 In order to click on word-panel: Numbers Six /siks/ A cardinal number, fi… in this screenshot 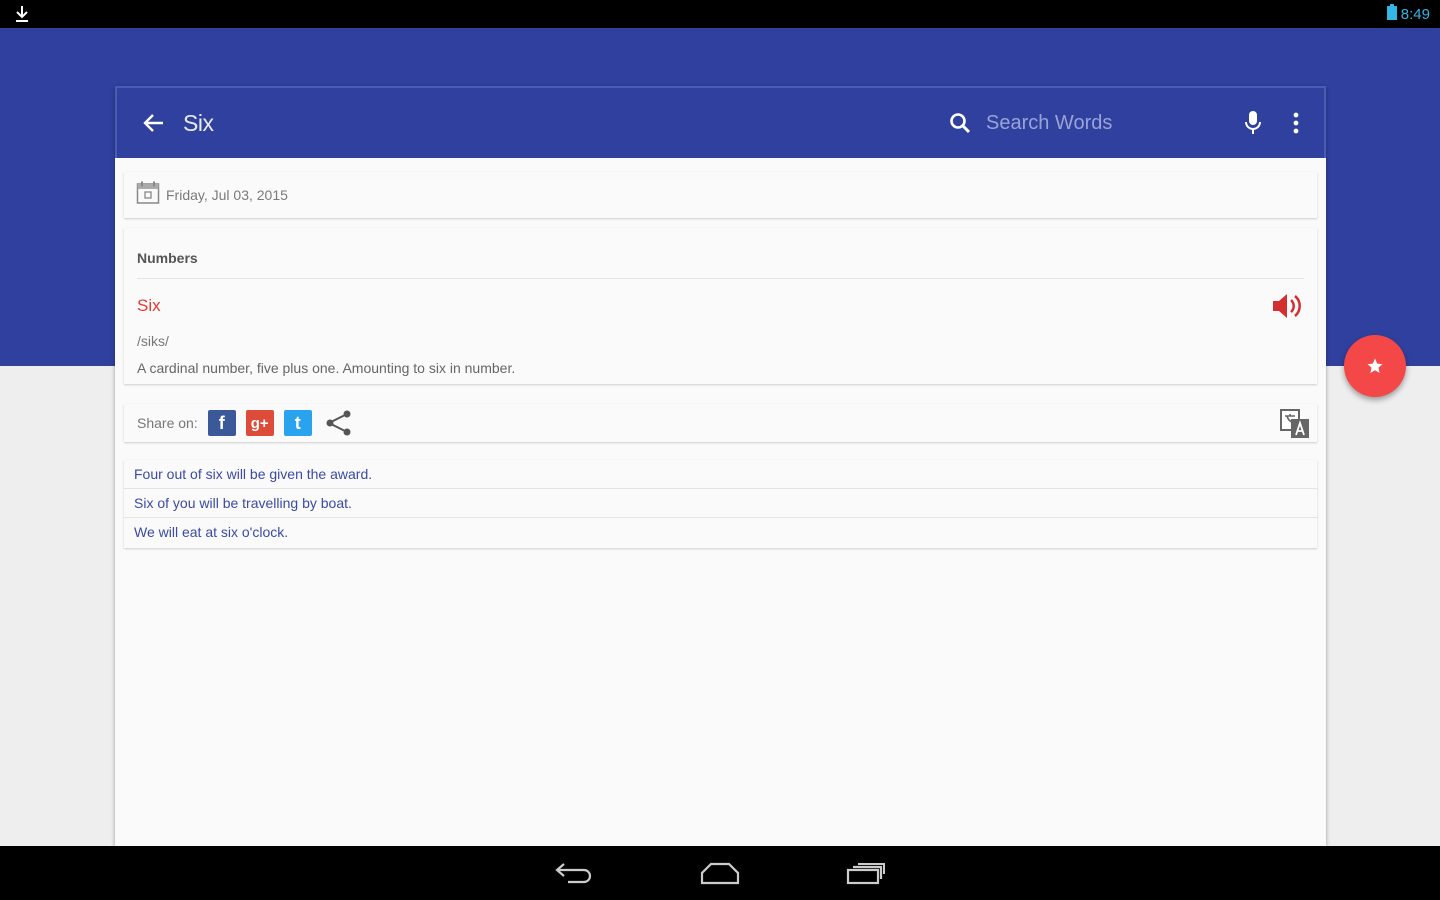, I will do `click(720, 306)`.